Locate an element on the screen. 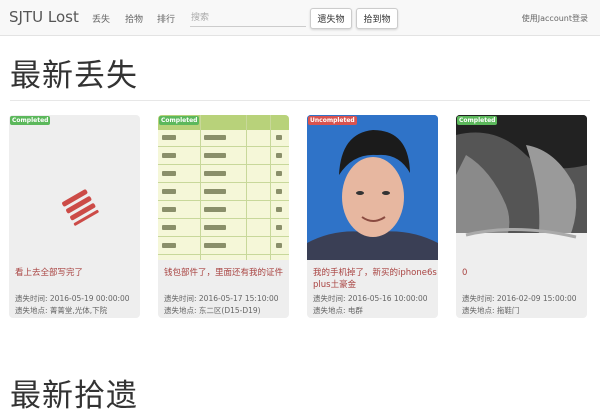 This screenshot has height=417, width=600. divider is located at coordinates (300, 100).